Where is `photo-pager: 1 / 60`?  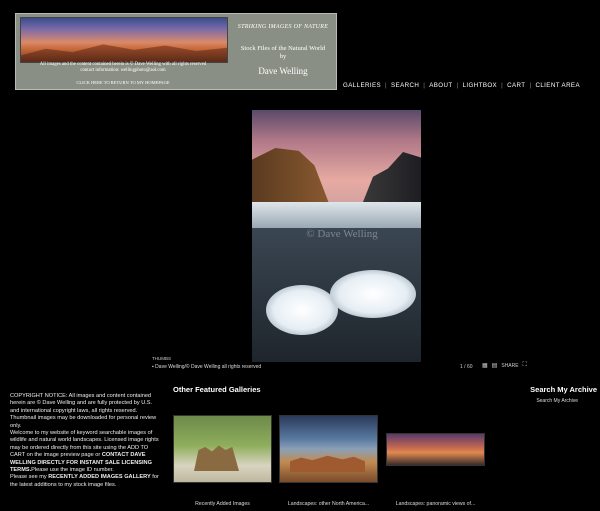 photo-pager: 1 / 60 is located at coordinates (466, 367).